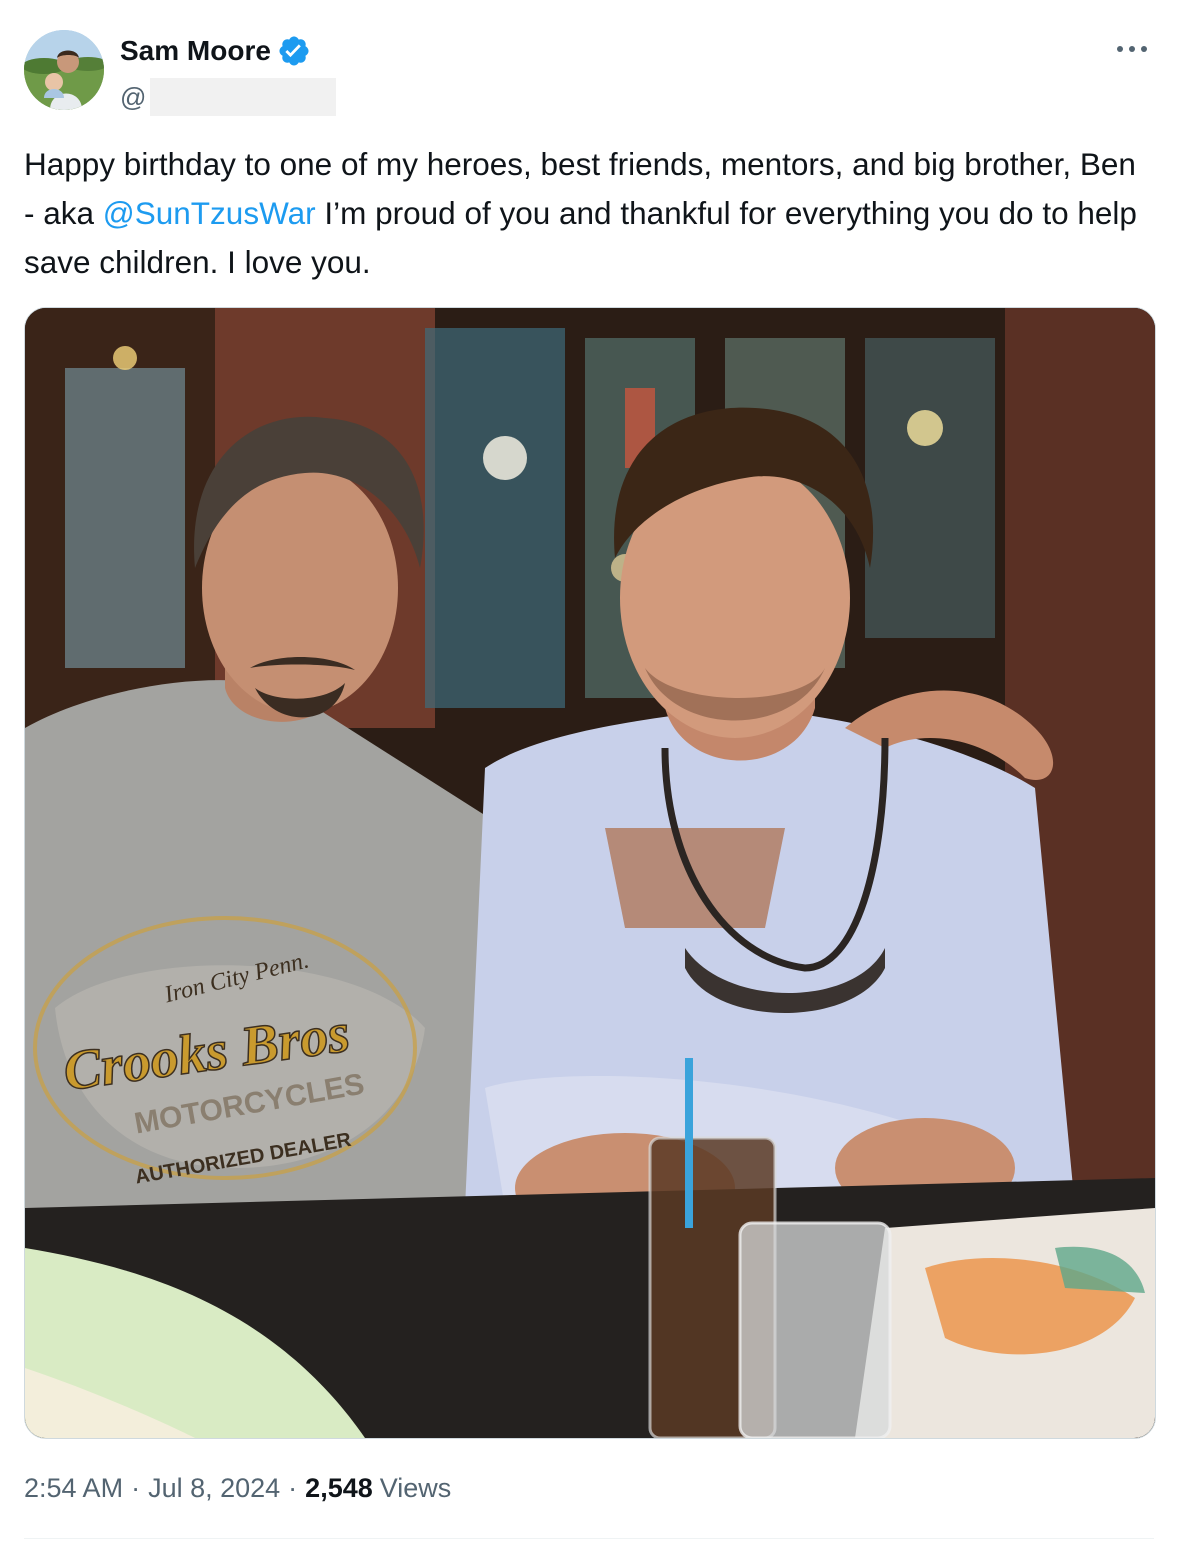 This screenshot has height=1544, width=1202. I want to click on tweet-time: 2:54 AM, so click(73, 1488).